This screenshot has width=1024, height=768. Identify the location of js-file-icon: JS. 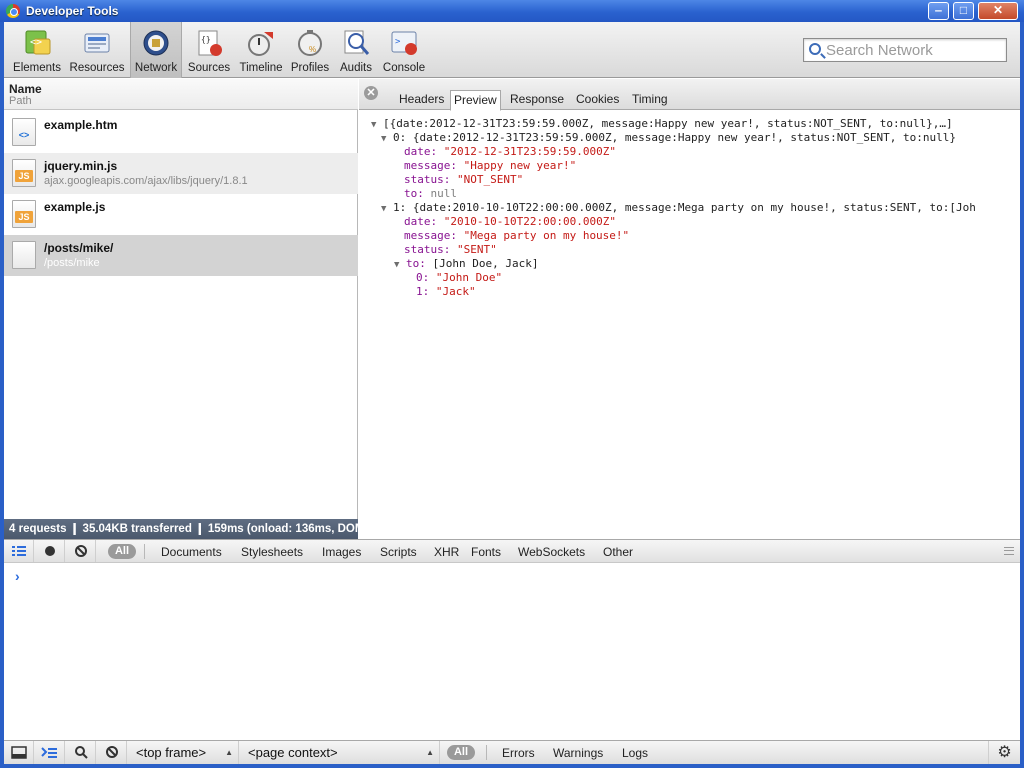
(24, 173).